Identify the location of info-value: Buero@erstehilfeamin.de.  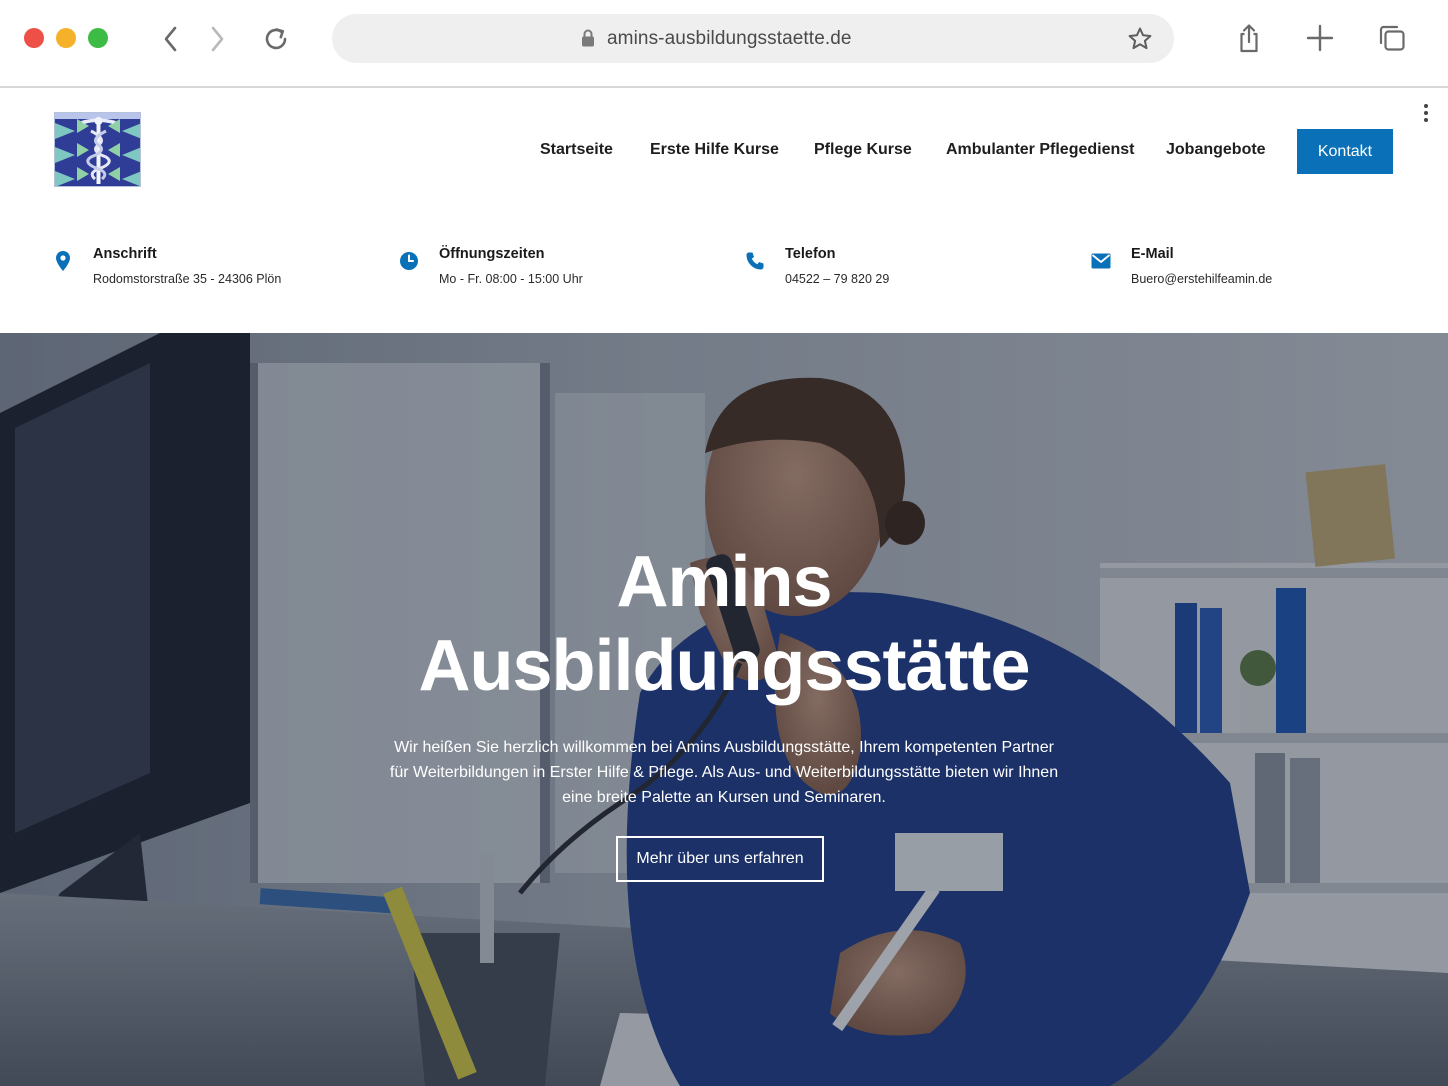
(1201, 279).